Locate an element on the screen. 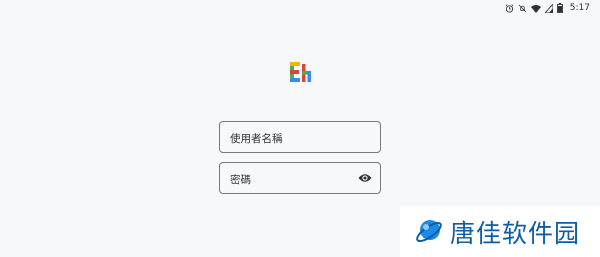 This screenshot has width=600, height=257. watermark-text: 唐佳软件园 is located at coordinates (515, 233).